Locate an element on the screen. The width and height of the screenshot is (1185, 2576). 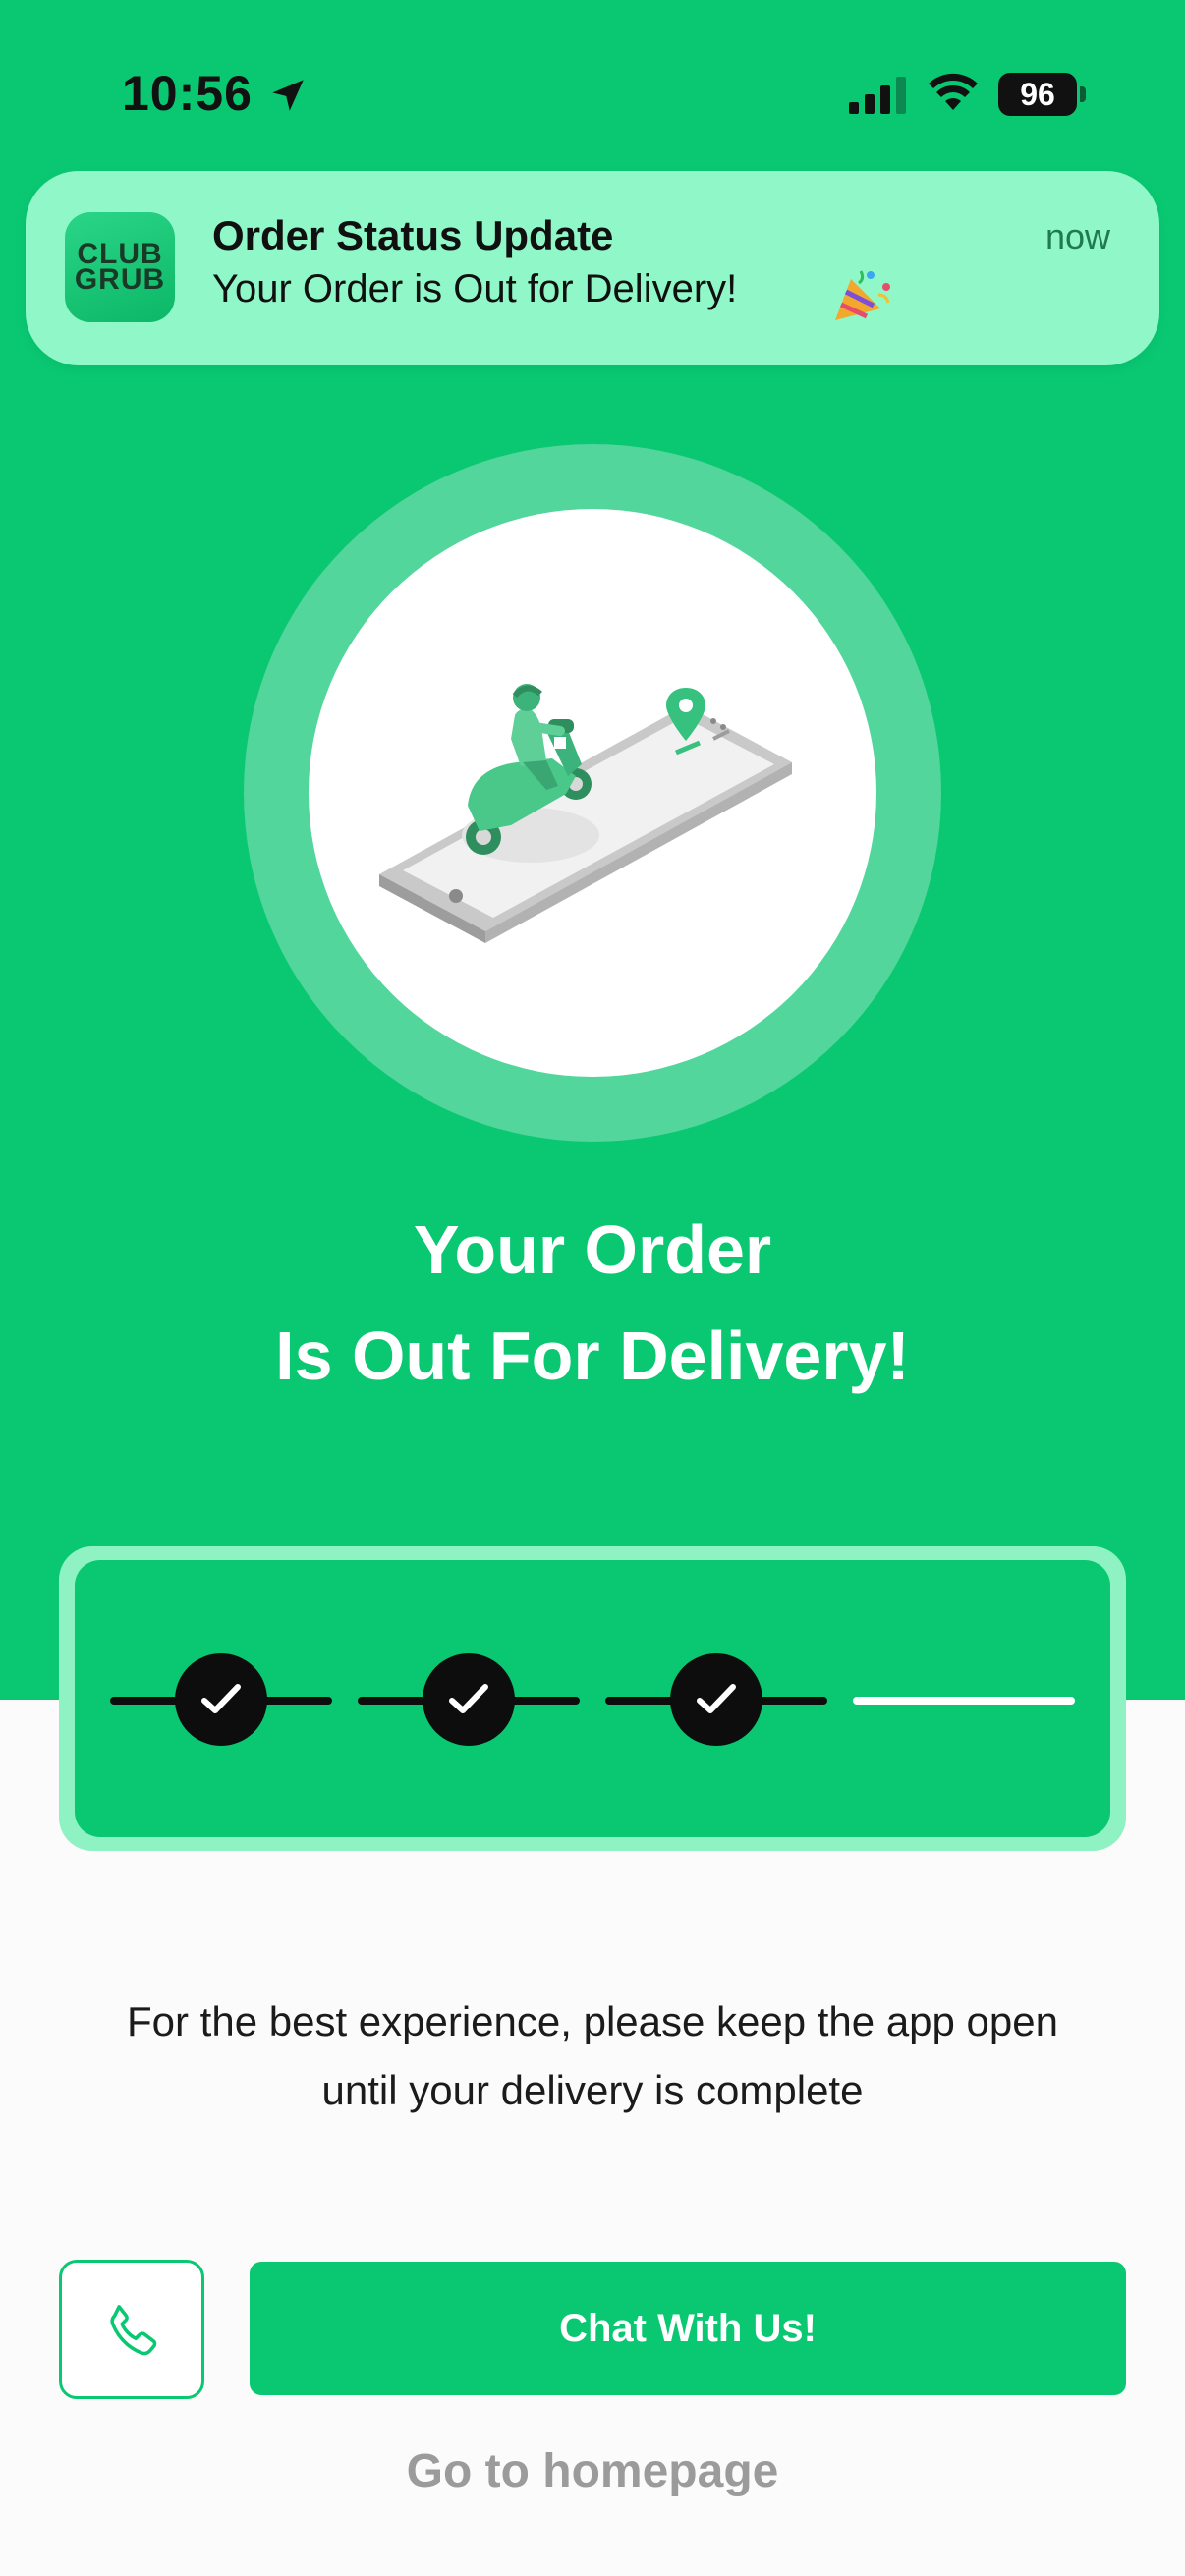
club-grub-app-icon: CLUB GRUB is located at coordinates (120, 267).